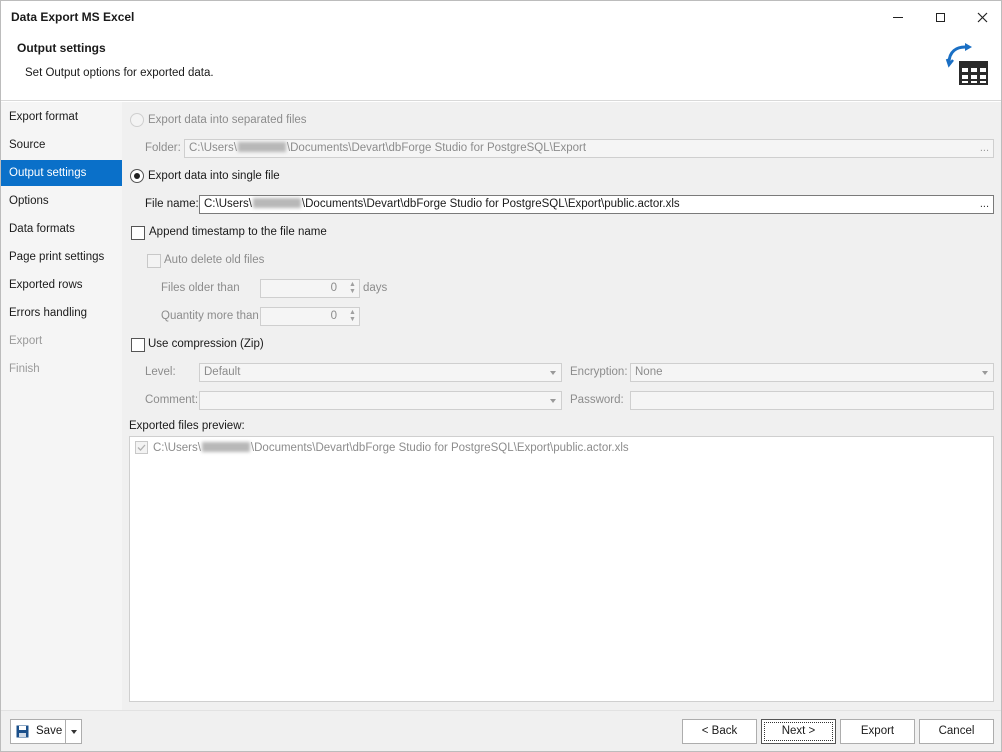  I want to click on wizard-footer: Save < Back Next > Export Cancel, so click(501, 730).